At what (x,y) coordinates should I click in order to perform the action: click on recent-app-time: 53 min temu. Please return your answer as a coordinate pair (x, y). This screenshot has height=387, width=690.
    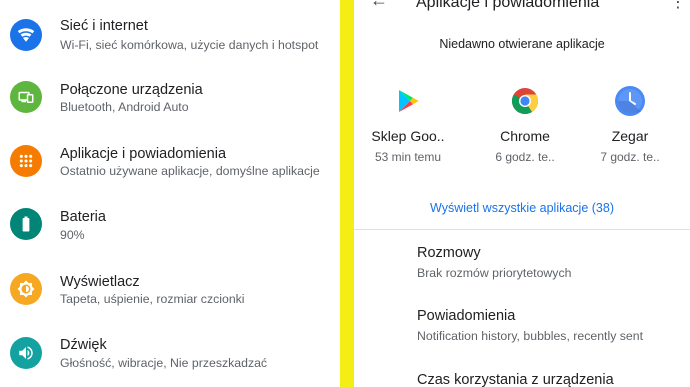
    Looking at the image, I should click on (408, 157).